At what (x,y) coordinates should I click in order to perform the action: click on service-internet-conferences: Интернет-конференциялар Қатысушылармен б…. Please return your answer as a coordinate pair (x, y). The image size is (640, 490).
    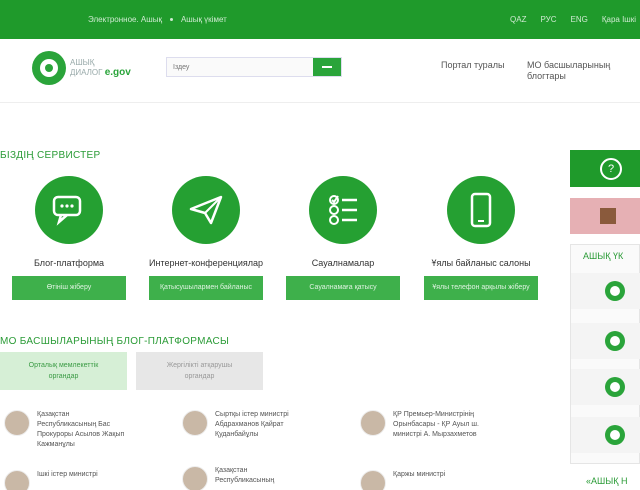
    Looking at the image, I should click on (206, 238).